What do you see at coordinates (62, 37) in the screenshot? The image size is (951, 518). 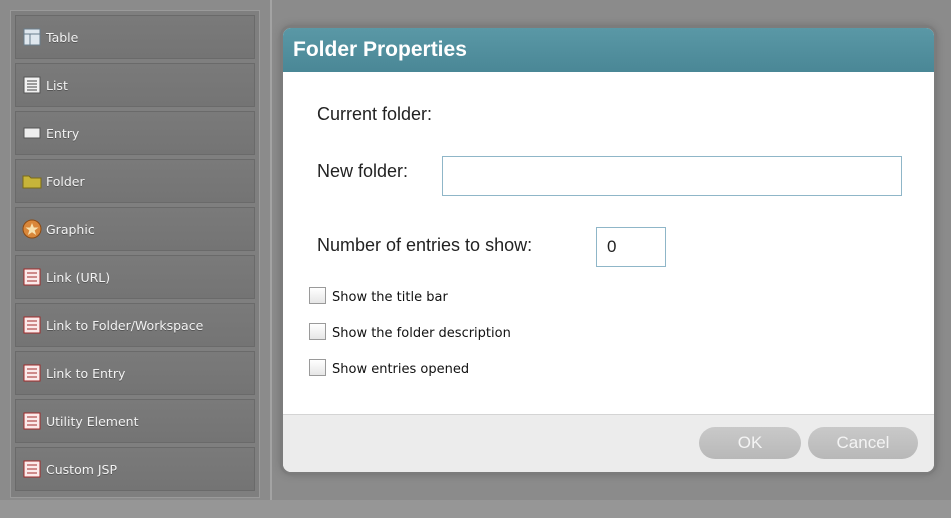 I see `palette-item-label: Table` at bounding box center [62, 37].